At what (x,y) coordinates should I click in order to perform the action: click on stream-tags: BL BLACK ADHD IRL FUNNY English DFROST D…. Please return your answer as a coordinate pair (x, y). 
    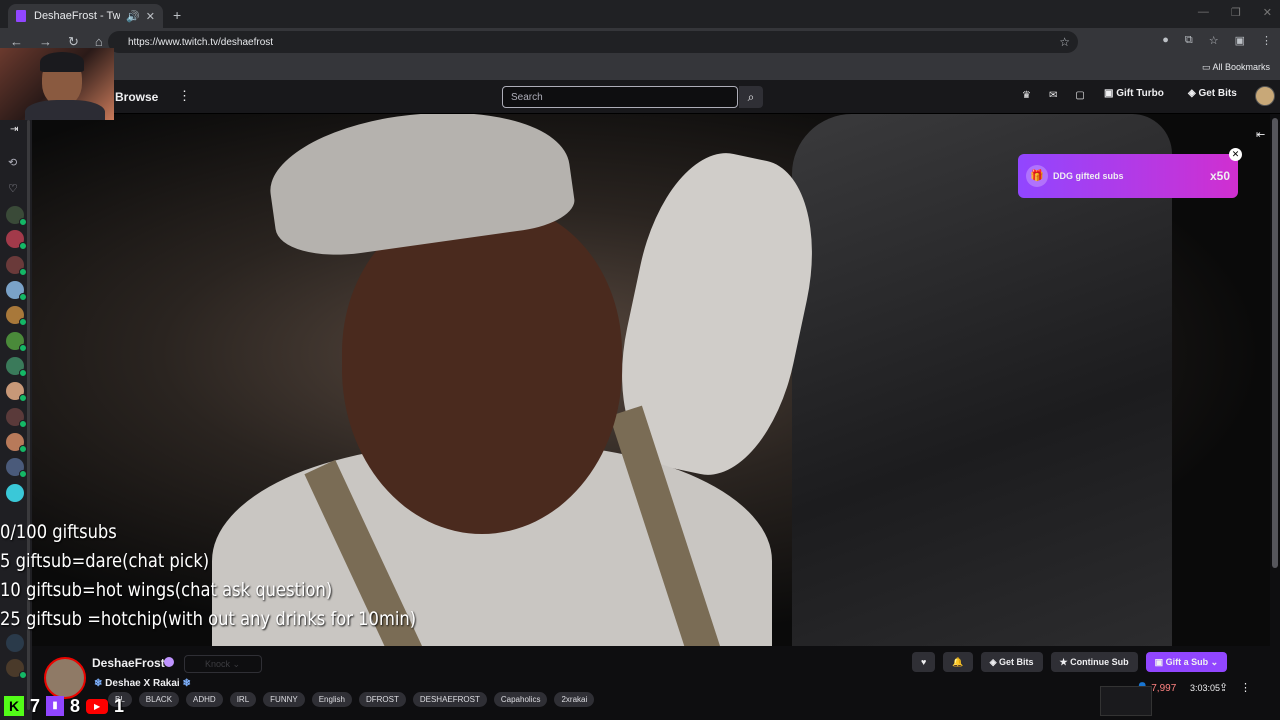
    Looking at the image, I should click on (351, 699).